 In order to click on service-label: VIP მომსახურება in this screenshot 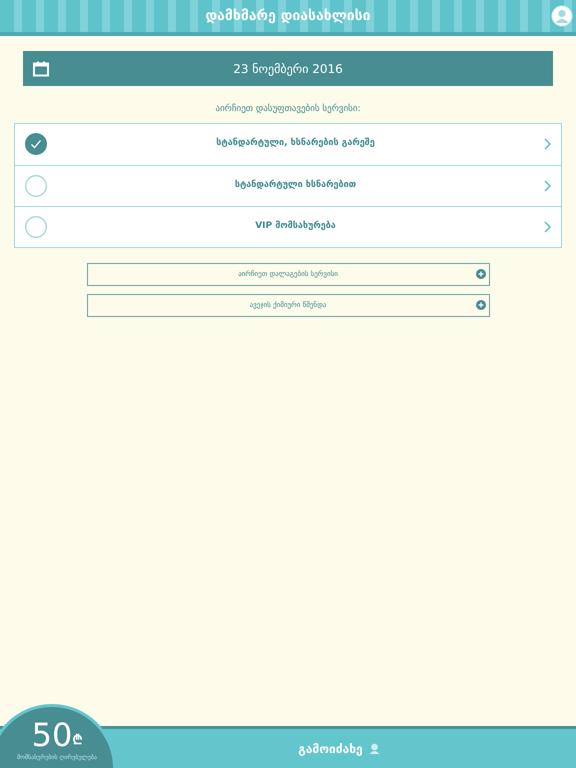, I will do `click(295, 226)`.